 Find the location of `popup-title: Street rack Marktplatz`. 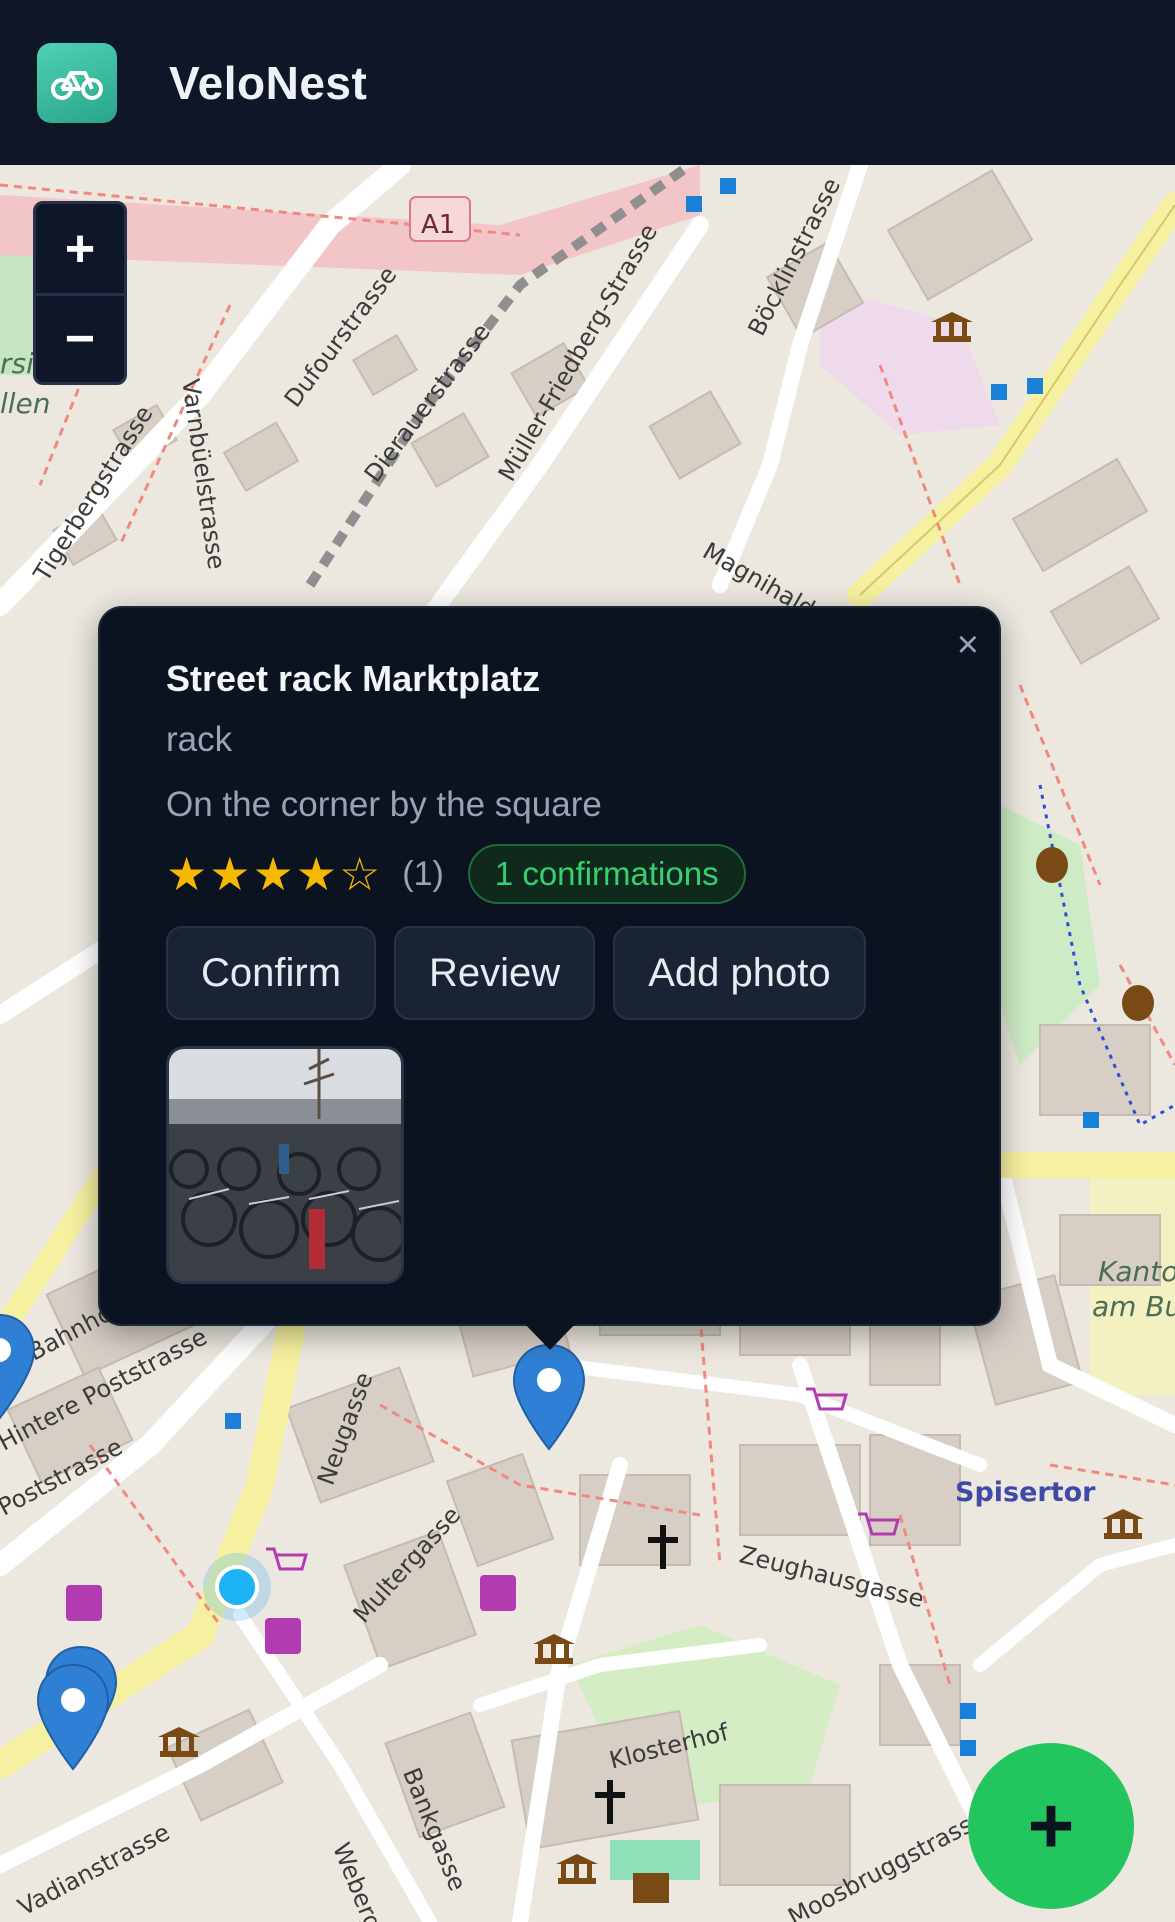

popup-title: Street rack Marktplatz is located at coordinates (353, 678).